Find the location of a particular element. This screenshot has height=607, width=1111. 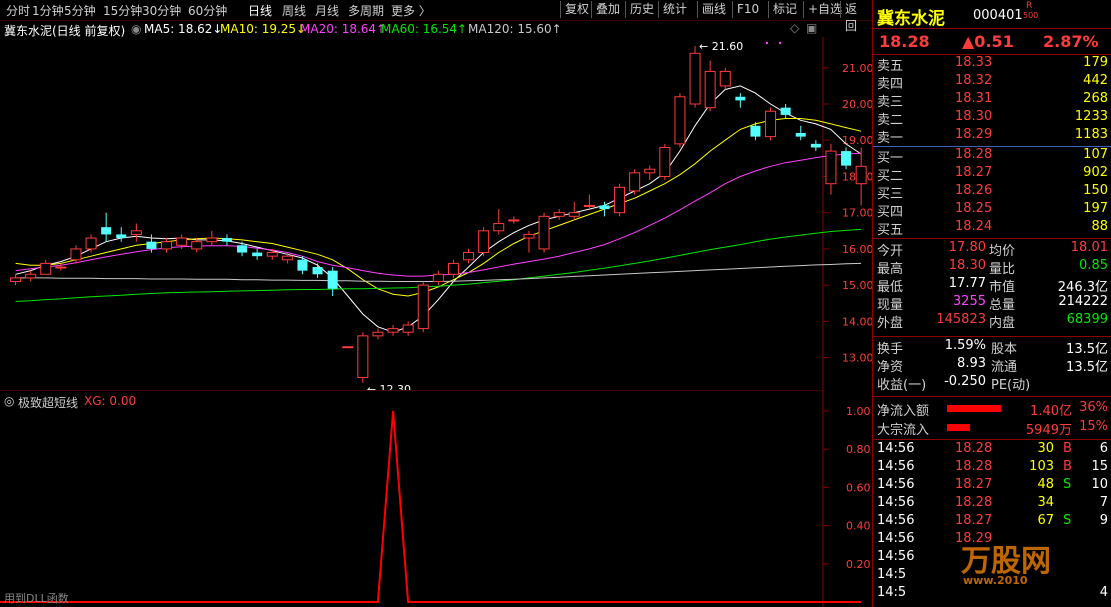

stat-label: 最低 is located at coordinates (890, 287).